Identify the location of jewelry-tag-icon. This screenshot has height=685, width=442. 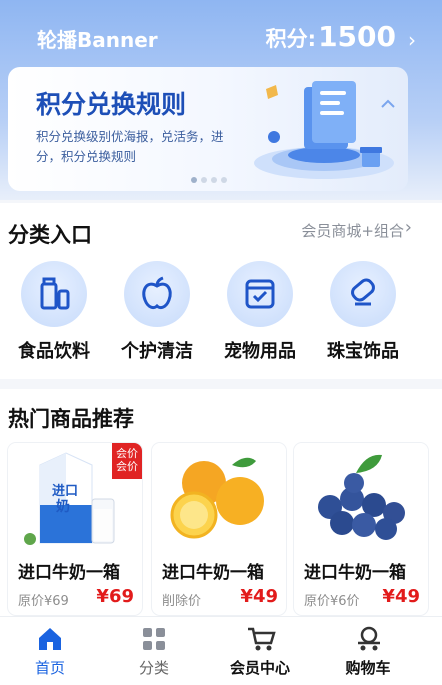
(363, 292).